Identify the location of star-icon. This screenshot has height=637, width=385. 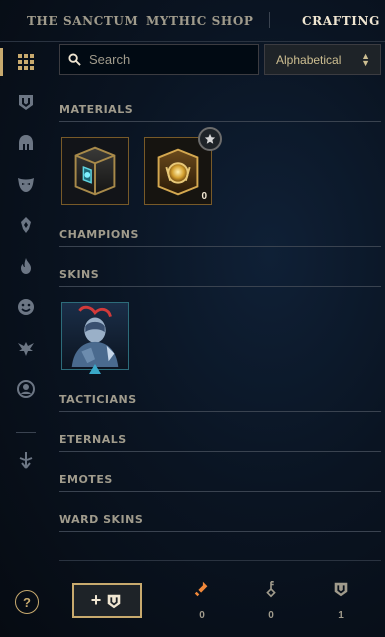
(210, 138).